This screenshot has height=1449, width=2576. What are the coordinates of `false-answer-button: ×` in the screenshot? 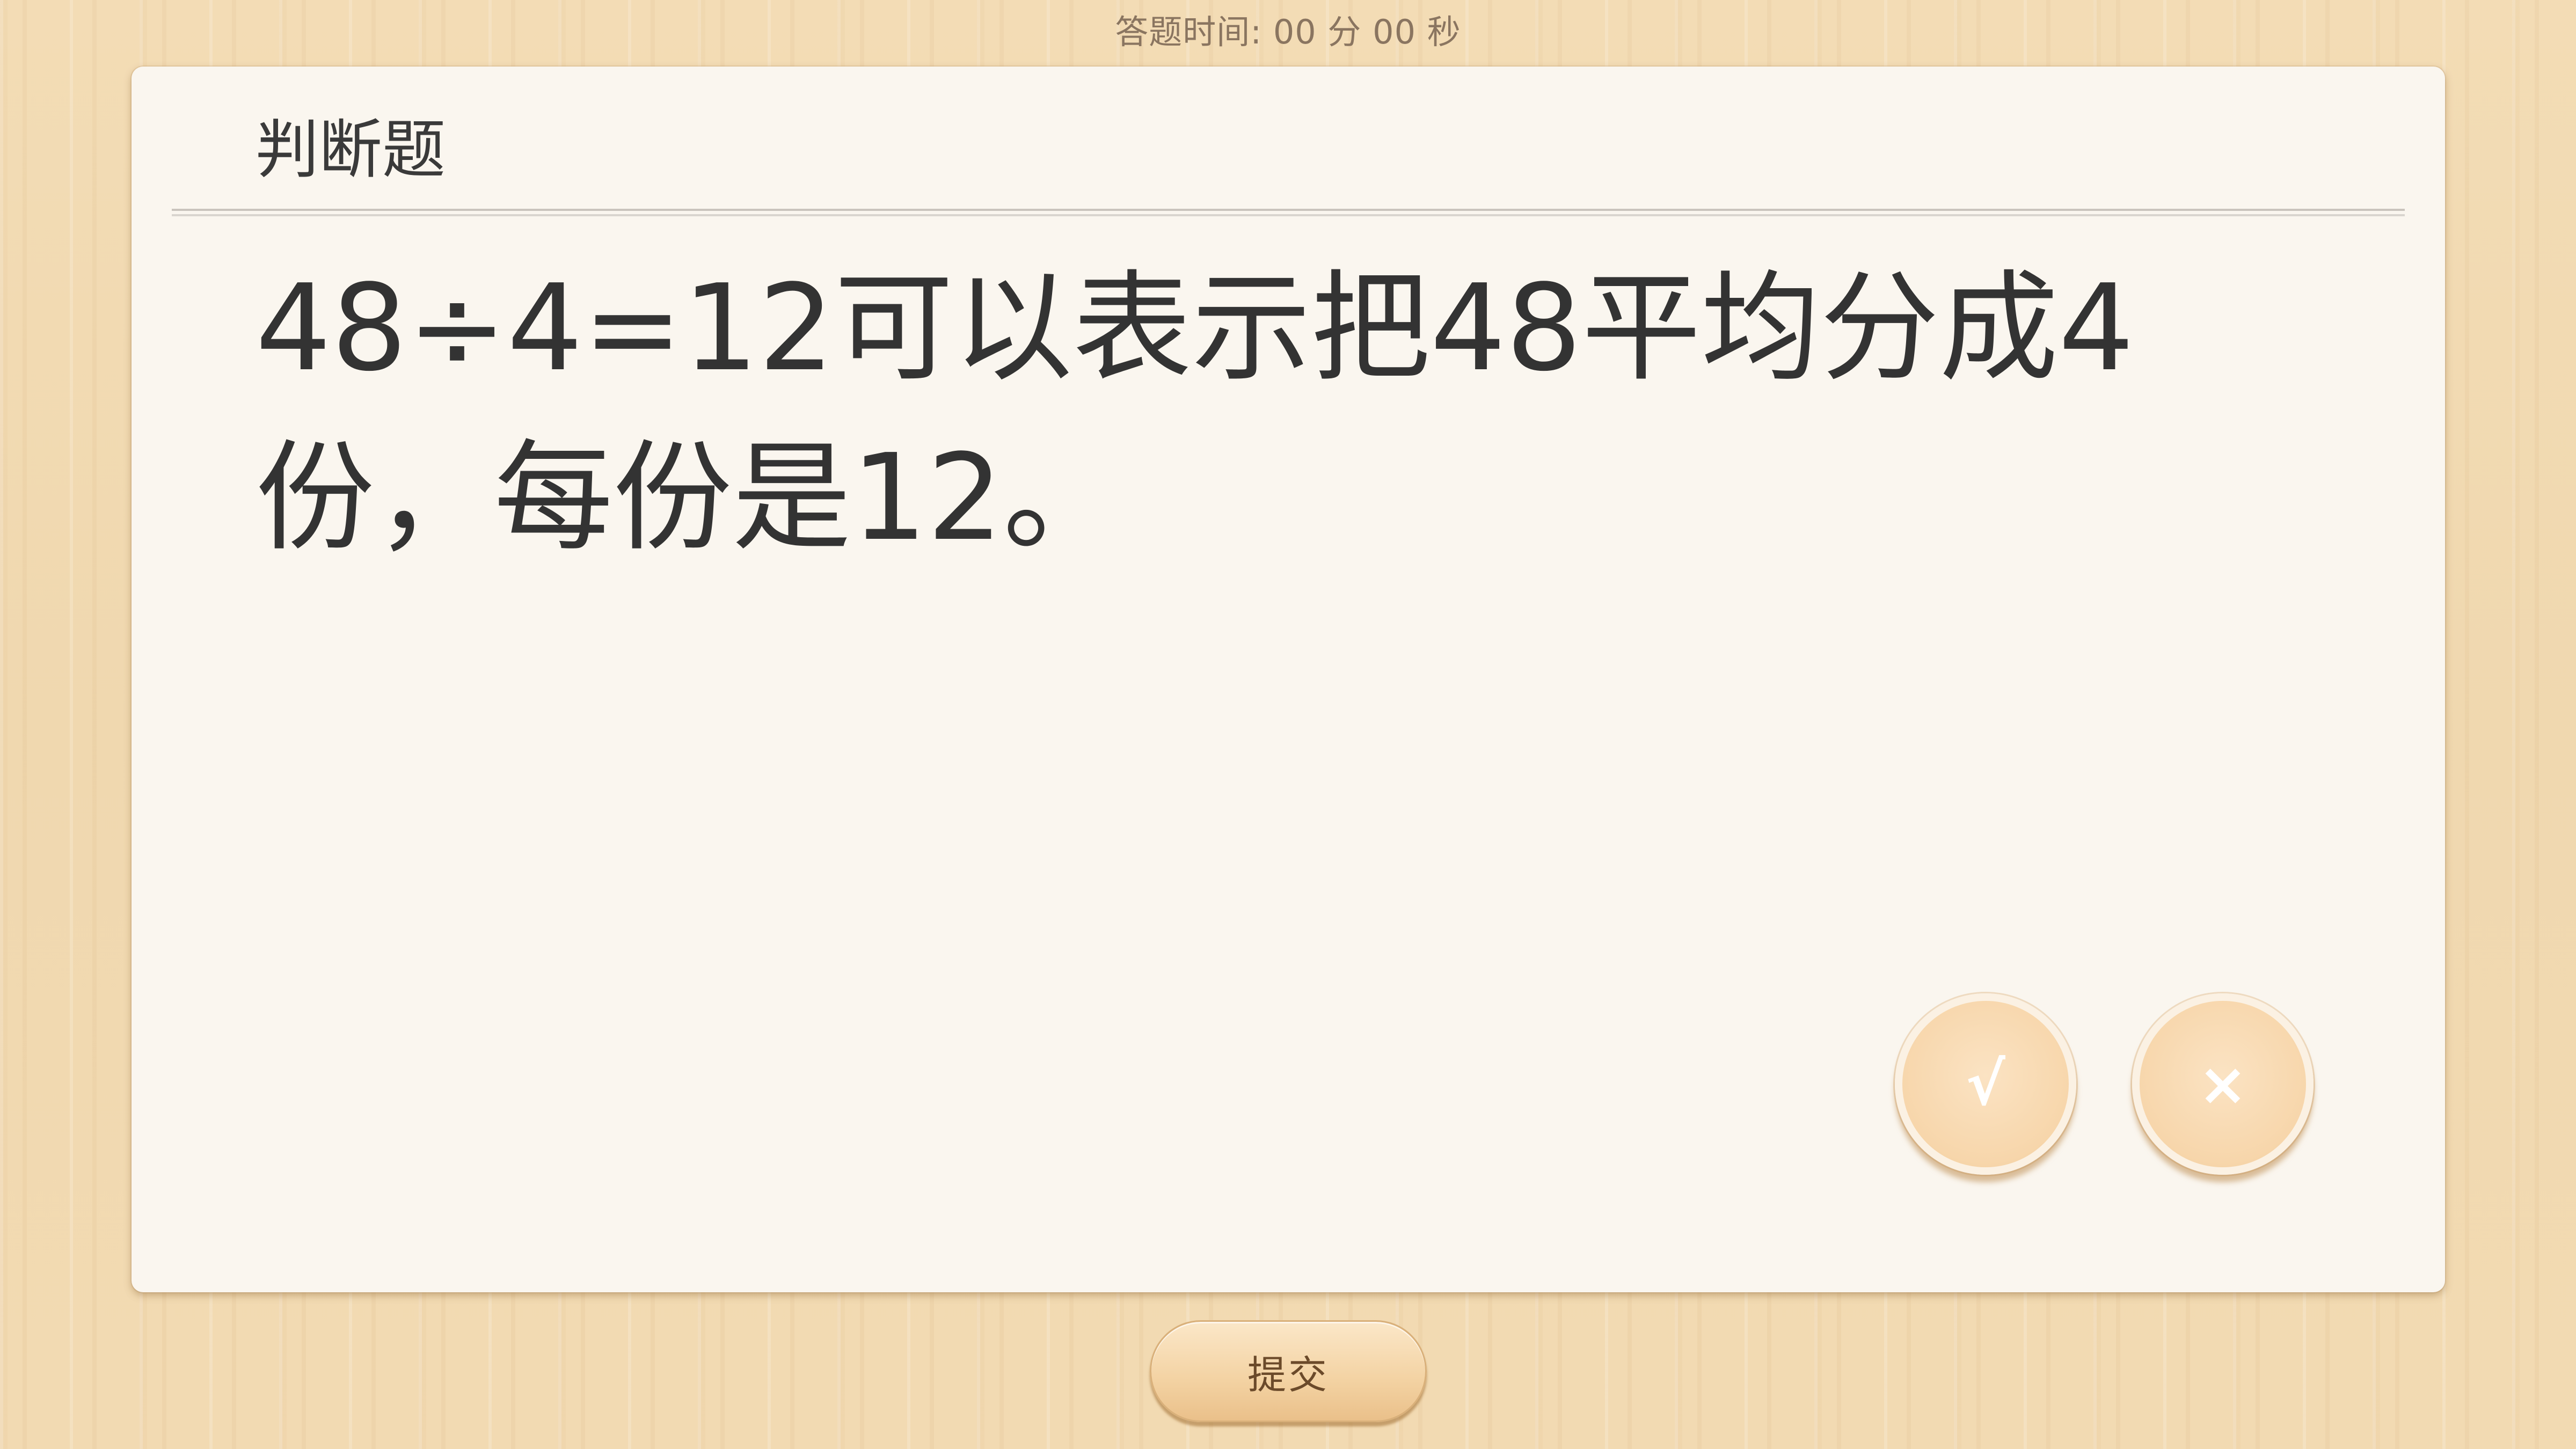 It's located at (2223, 1084).